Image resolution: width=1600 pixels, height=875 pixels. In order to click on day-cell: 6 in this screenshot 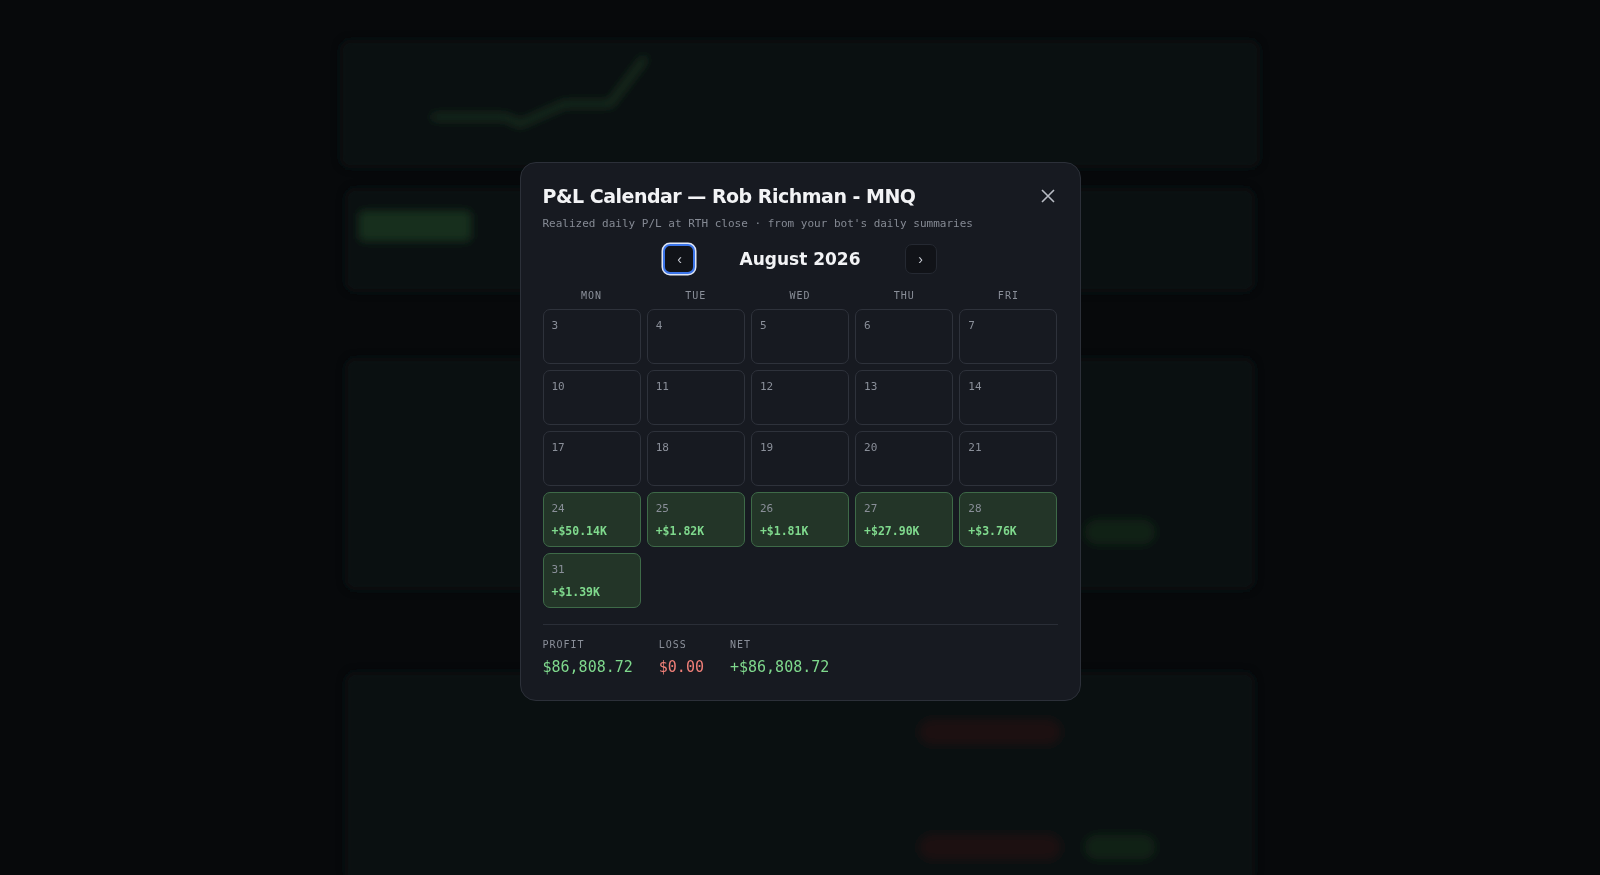, I will do `click(904, 336)`.